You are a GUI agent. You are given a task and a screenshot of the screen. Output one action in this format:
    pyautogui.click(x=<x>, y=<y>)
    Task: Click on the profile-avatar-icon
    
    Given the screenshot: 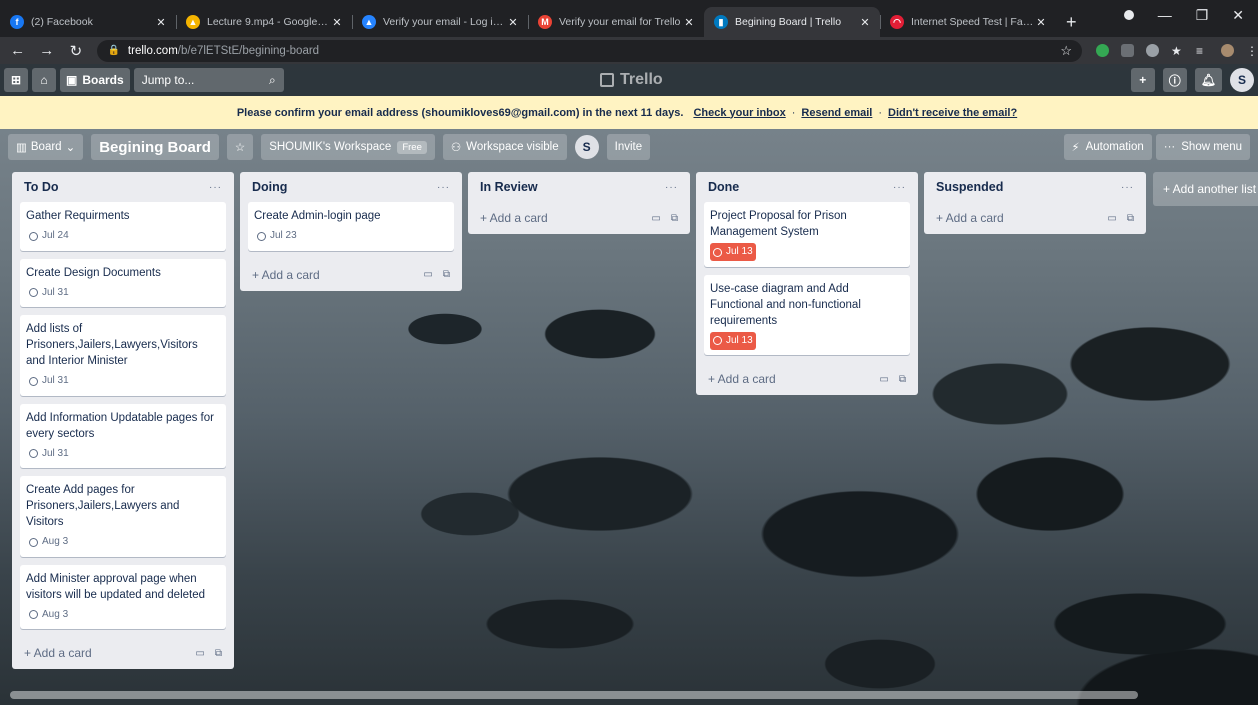 What is the action you would take?
    pyautogui.click(x=1228, y=50)
    